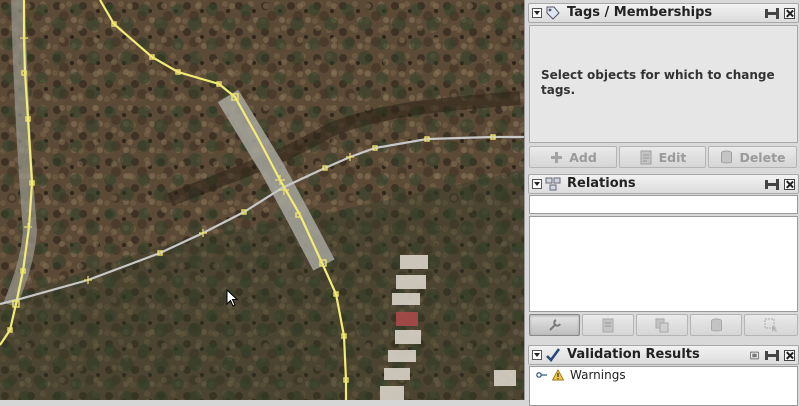 This screenshot has height=406, width=800. What do you see at coordinates (542, 375) in the screenshot?
I see `tree-handle-icon` at bounding box center [542, 375].